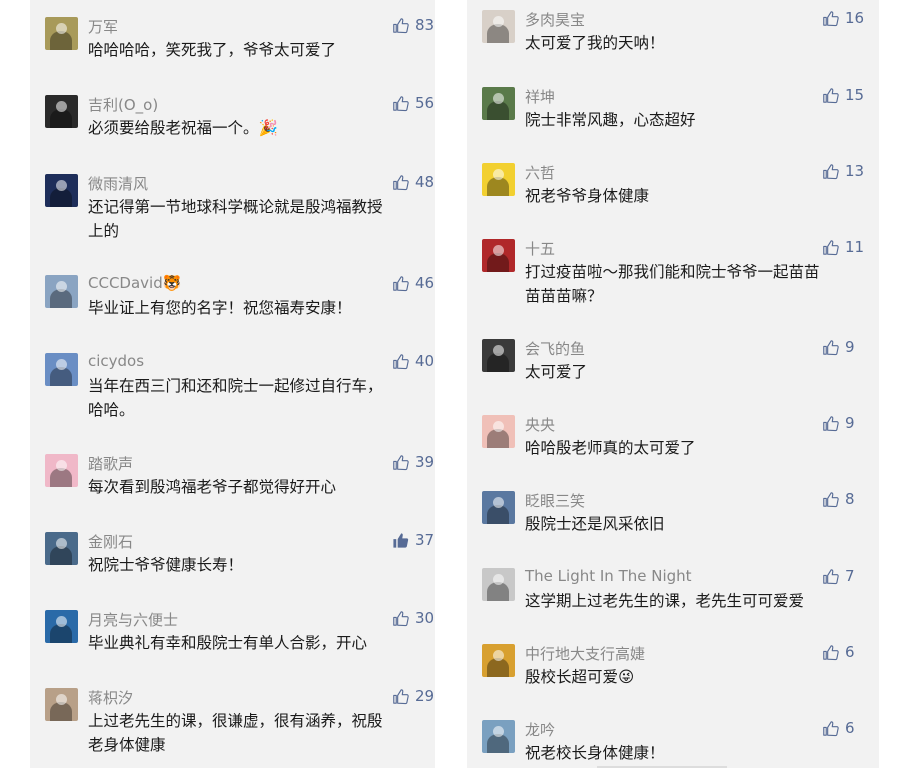 The width and height of the screenshot is (899, 768). Describe the element at coordinates (413, 540) in the screenshot. I see `like-button: 37` at that location.